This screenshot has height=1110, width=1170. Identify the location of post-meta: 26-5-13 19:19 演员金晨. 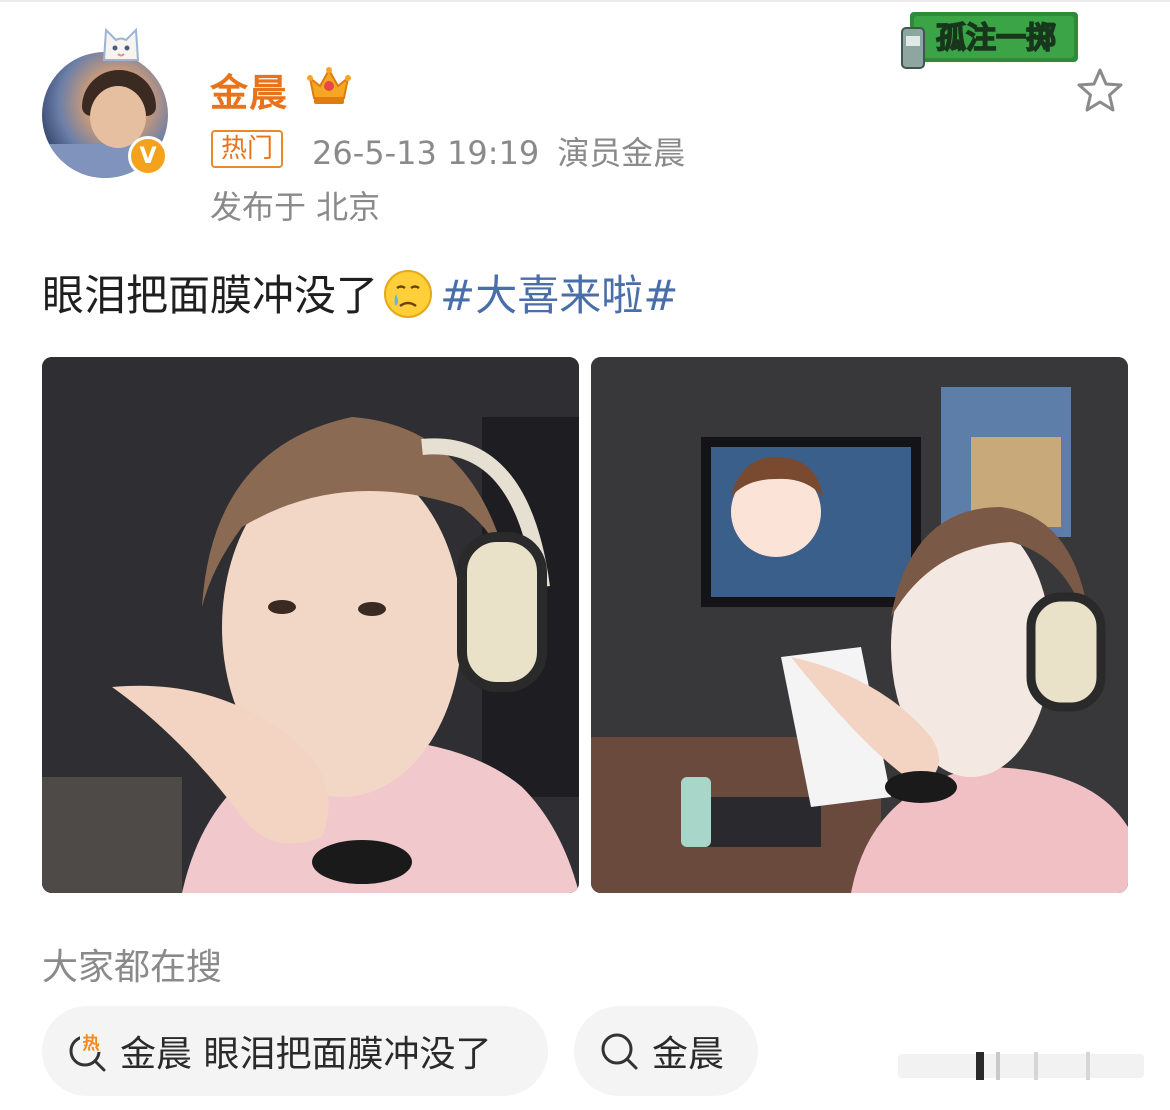
(507, 151).